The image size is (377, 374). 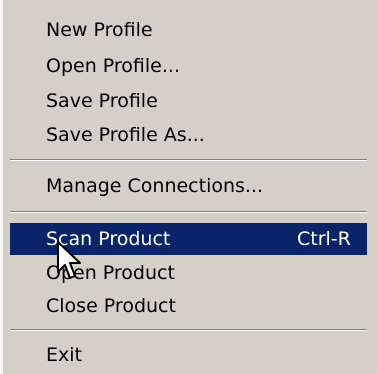 I want to click on menu-left-edge, so click(x=1, y=187).